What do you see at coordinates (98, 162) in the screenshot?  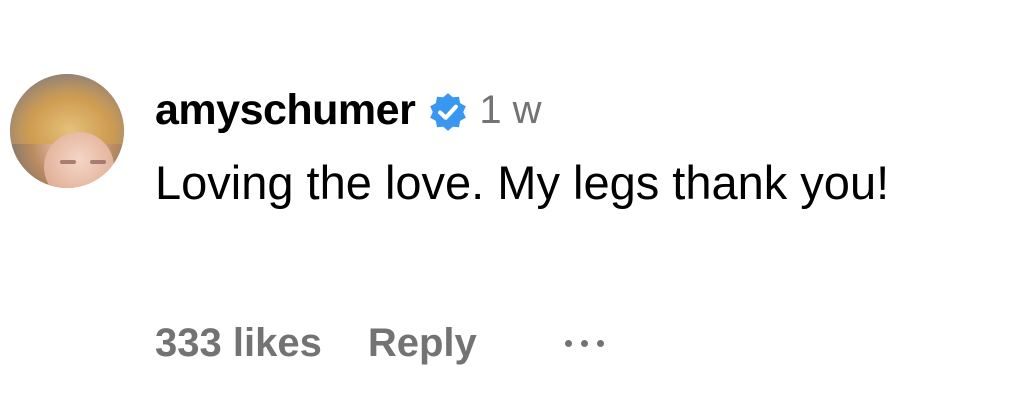 I see `avatar-eye-right` at bounding box center [98, 162].